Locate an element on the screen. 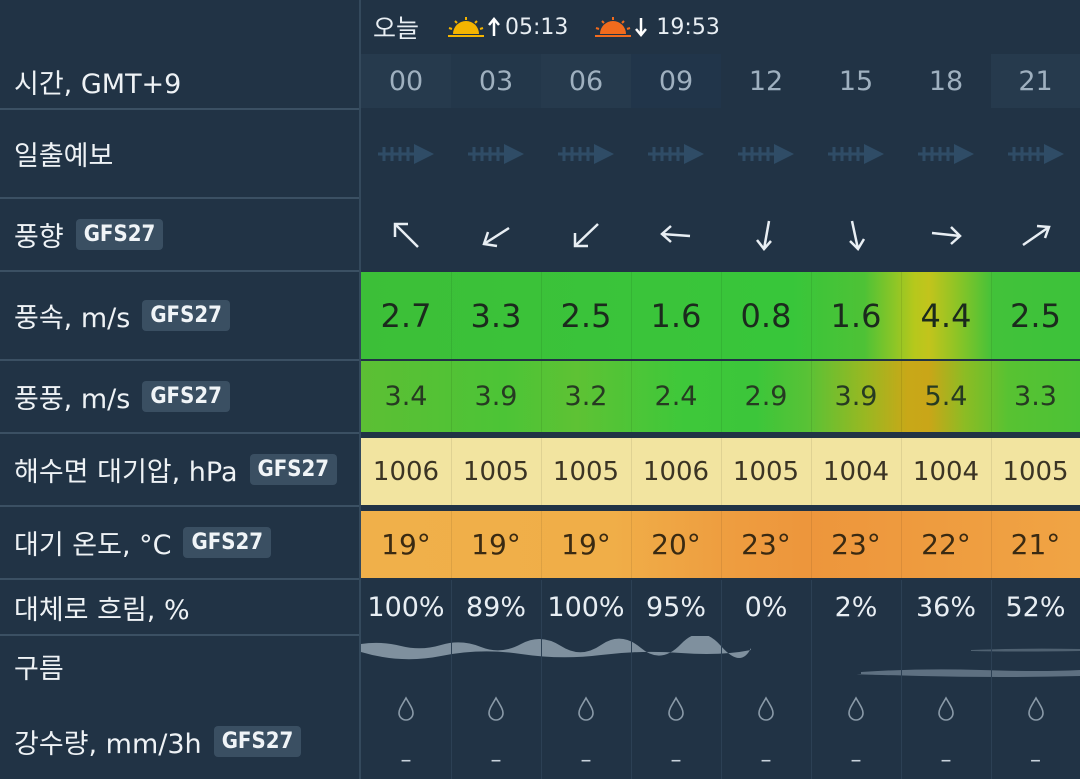  pressure-label-row: 해수면 대기압, hPa GFS27 is located at coordinates (179, 469).